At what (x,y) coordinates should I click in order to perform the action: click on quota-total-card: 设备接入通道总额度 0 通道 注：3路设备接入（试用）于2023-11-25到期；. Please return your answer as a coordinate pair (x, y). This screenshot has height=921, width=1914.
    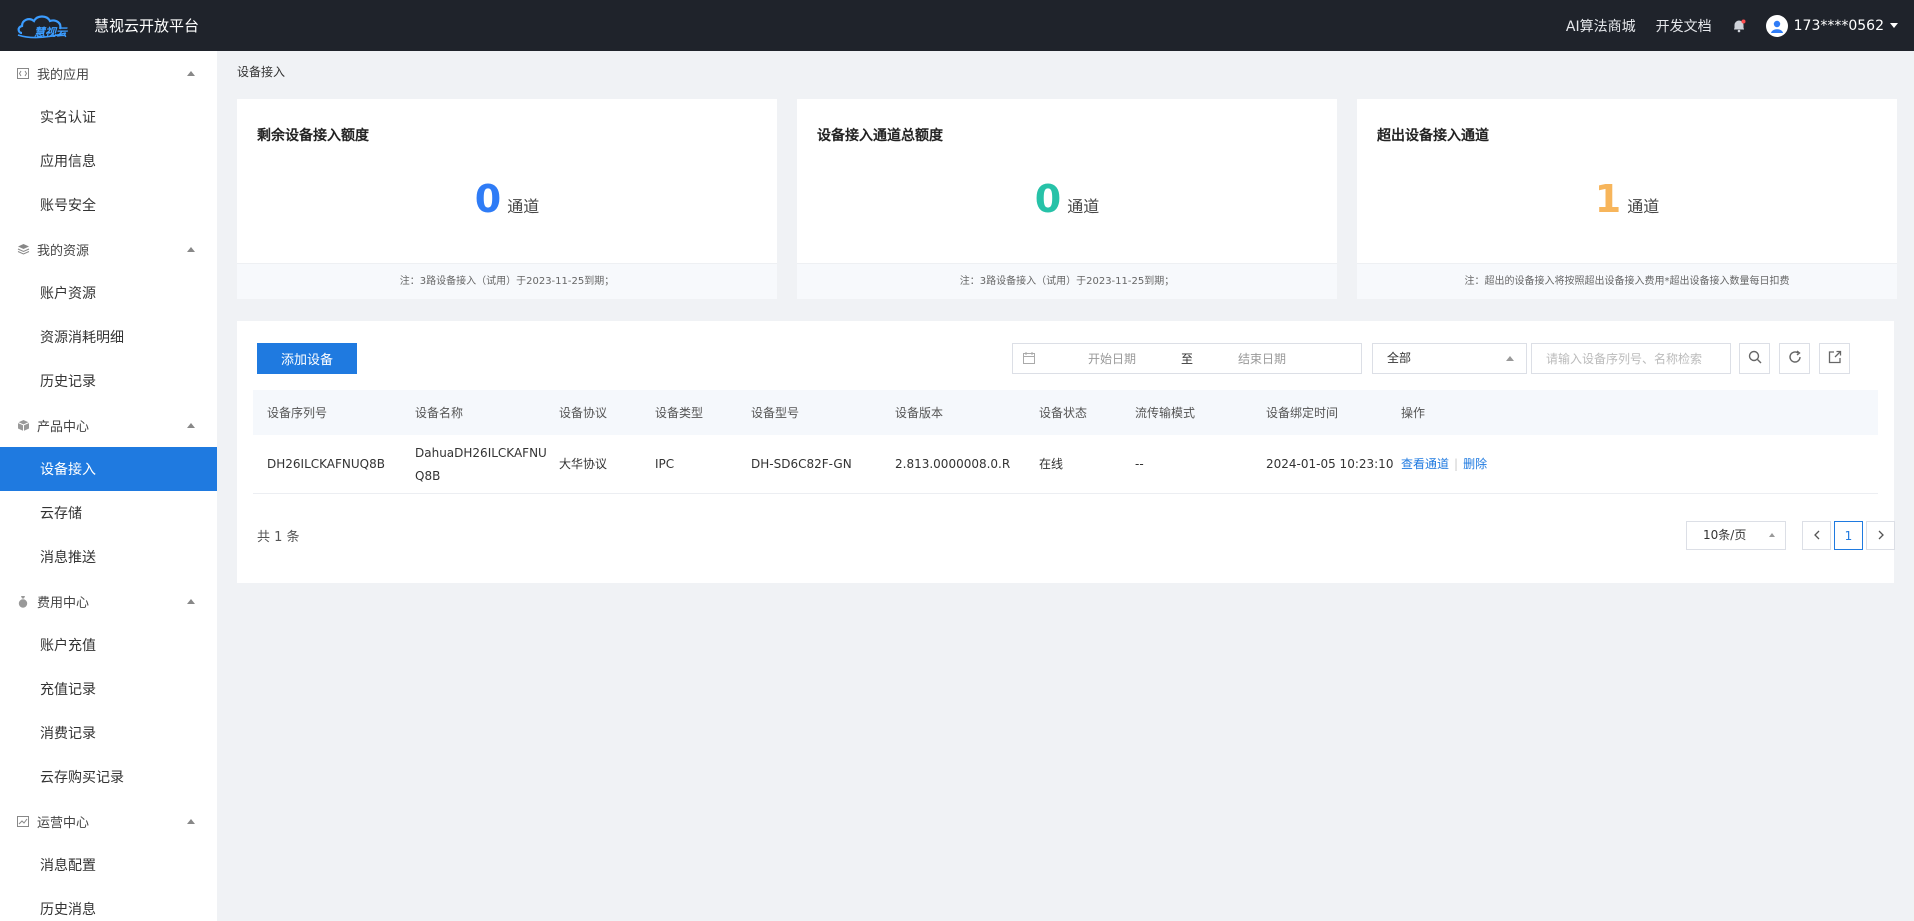
    Looking at the image, I should click on (1067, 199).